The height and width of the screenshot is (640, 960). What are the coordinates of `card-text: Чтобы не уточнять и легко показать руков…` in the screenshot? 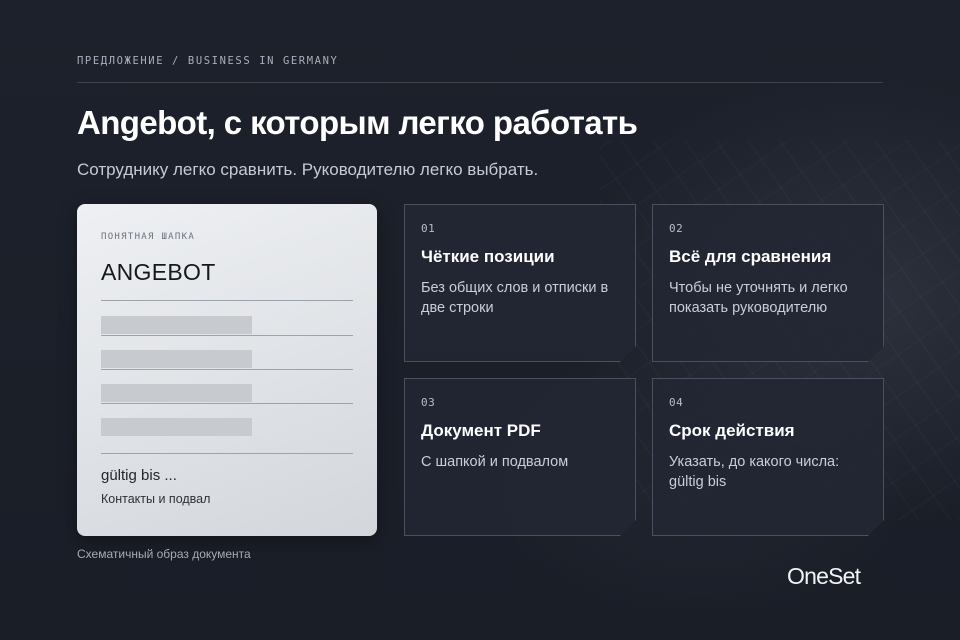 It's located at (758, 298).